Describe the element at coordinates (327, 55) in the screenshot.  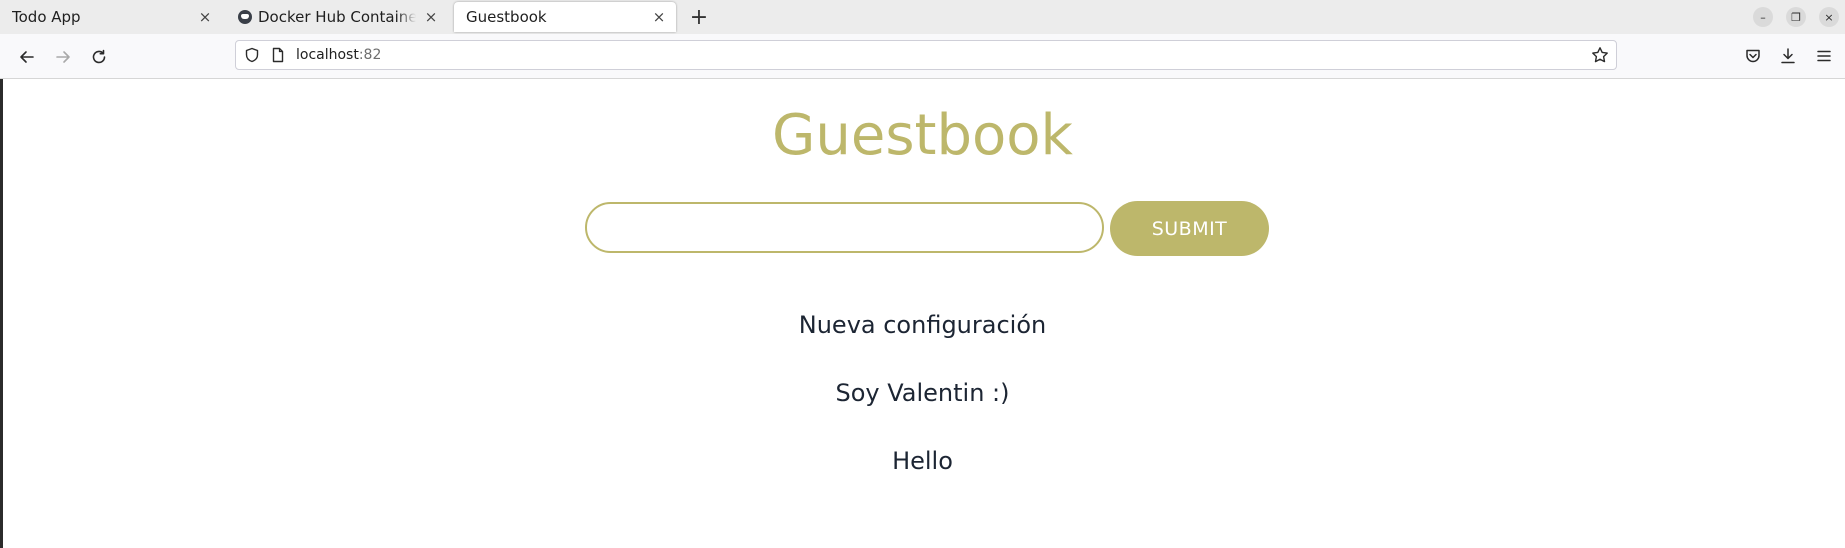
I see `url-host: localhost` at that location.